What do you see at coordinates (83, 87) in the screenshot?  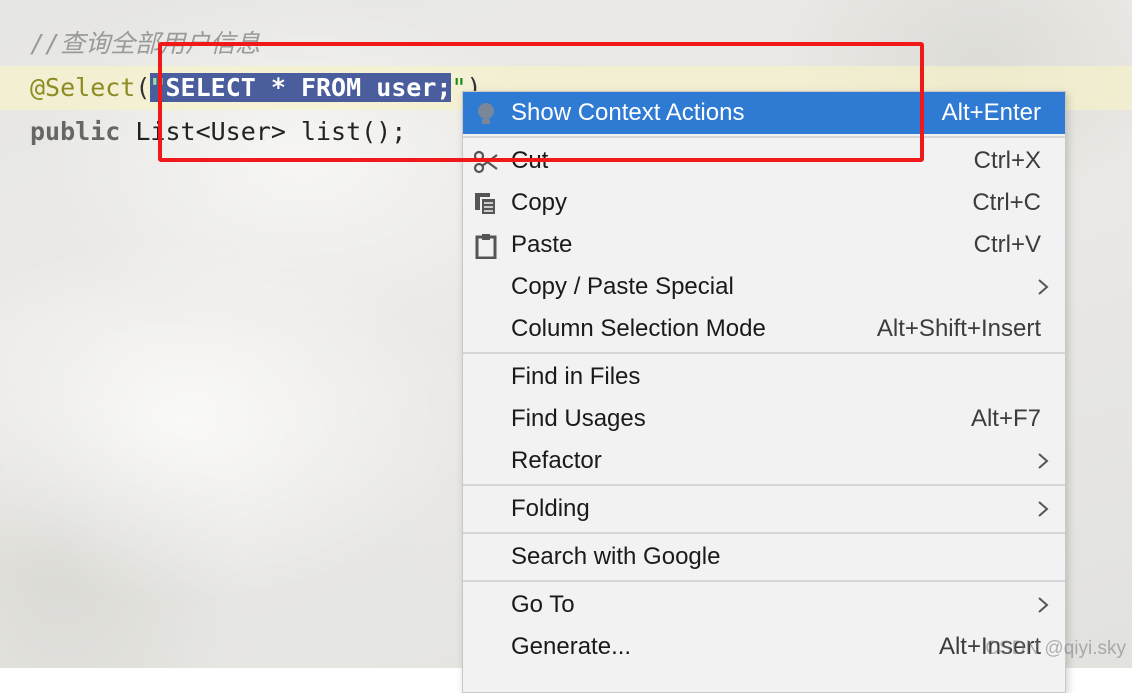 I see `annotation-token: @Select` at bounding box center [83, 87].